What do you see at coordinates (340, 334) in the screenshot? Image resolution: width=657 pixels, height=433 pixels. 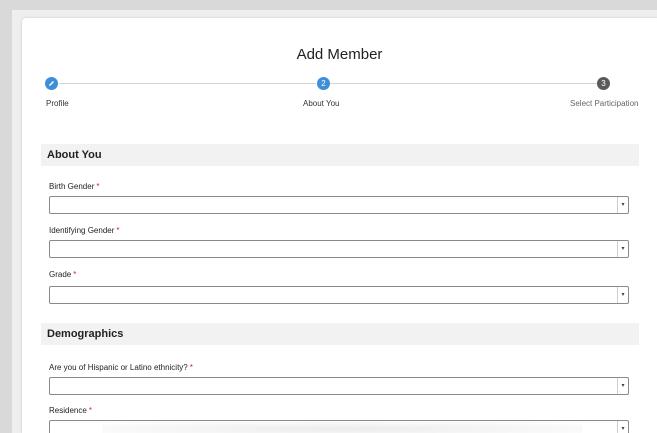 I see `section-header-demographics: Demographics` at bounding box center [340, 334].